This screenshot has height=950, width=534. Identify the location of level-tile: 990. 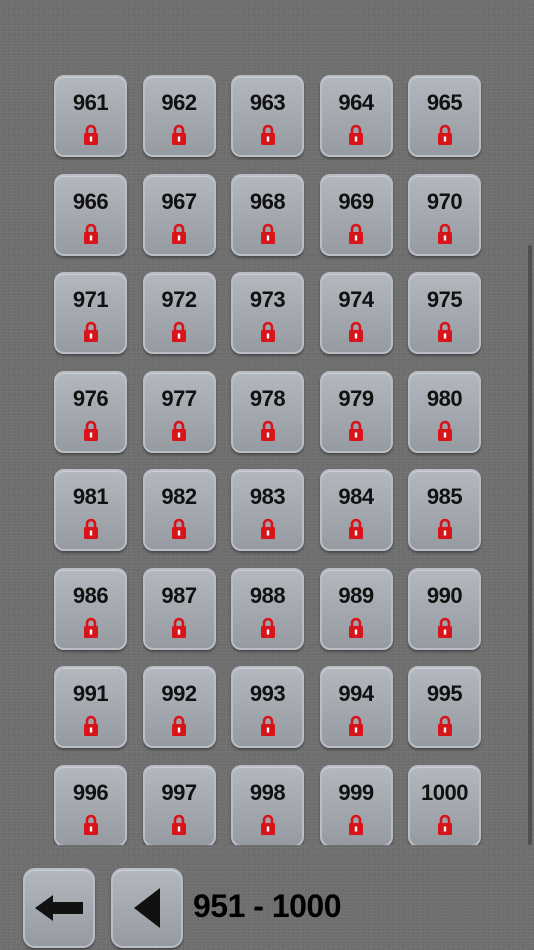
(444, 608).